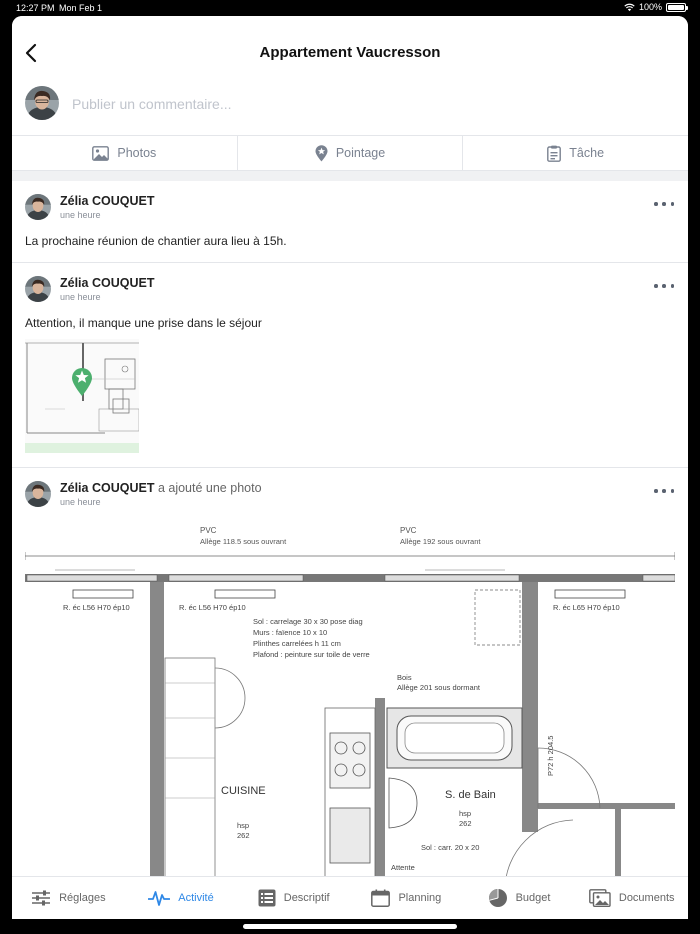  I want to click on home-indicator, so click(350, 926).